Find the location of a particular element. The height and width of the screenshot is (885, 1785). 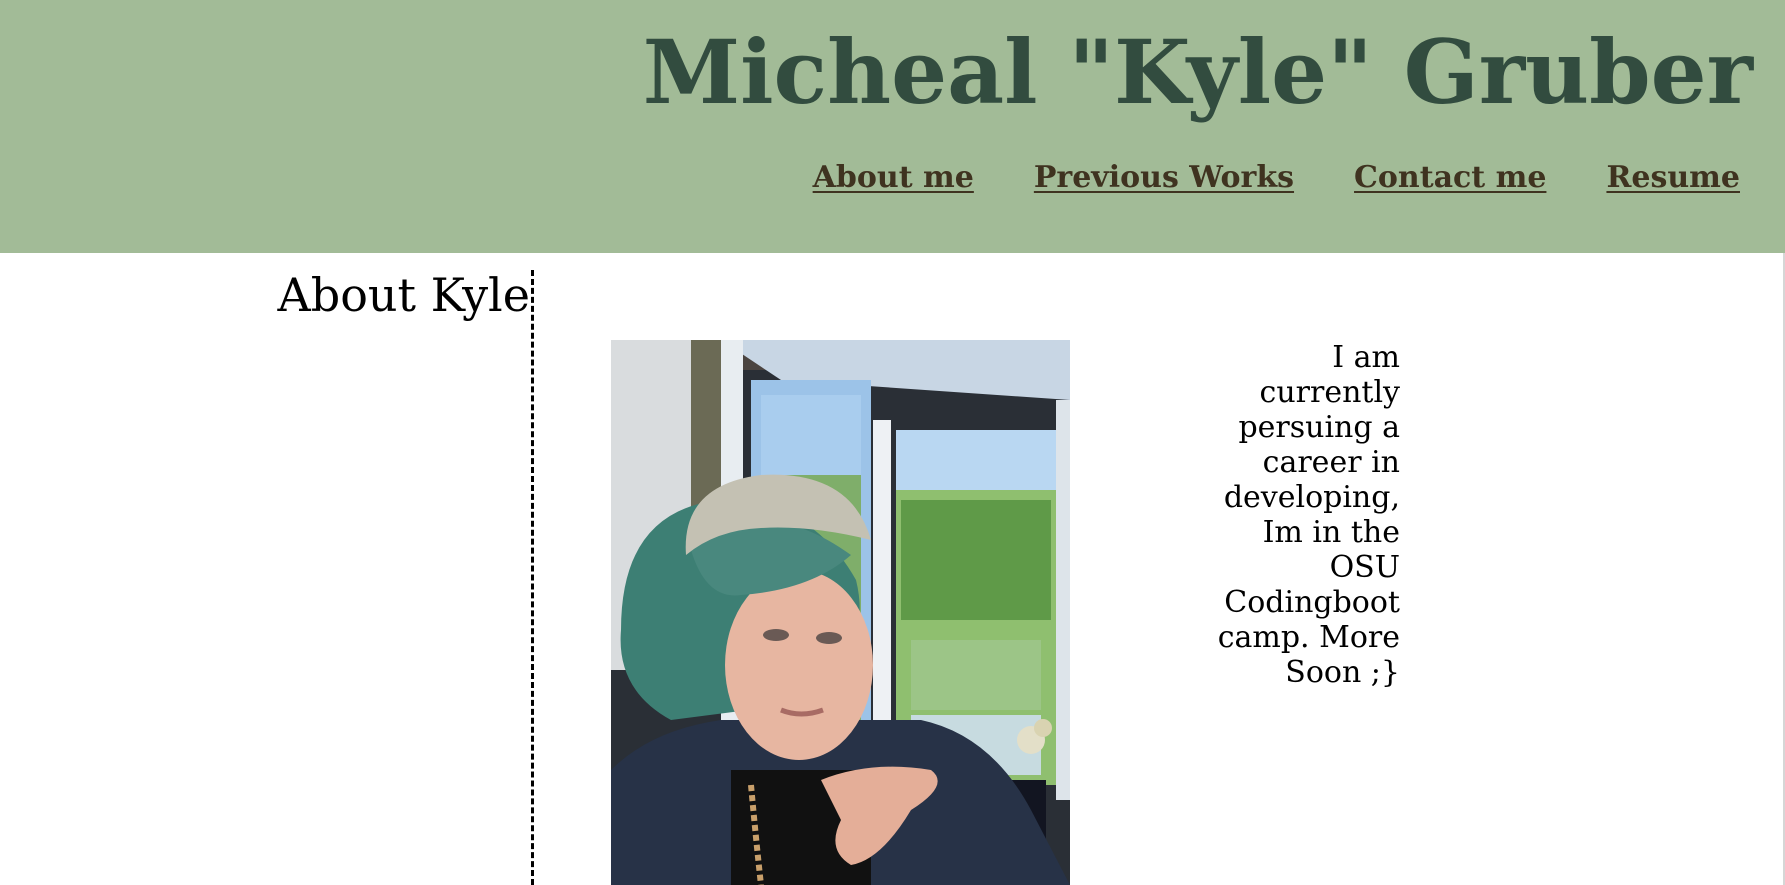

nav-link-previous-works: Previous Works is located at coordinates (1164, 177).